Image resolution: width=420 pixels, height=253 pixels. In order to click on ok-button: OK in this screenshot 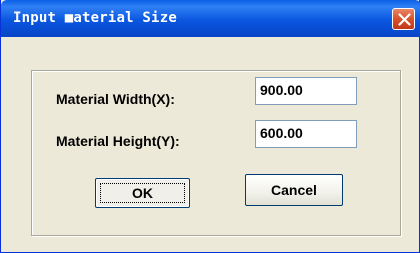, I will do `click(142, 193)`.